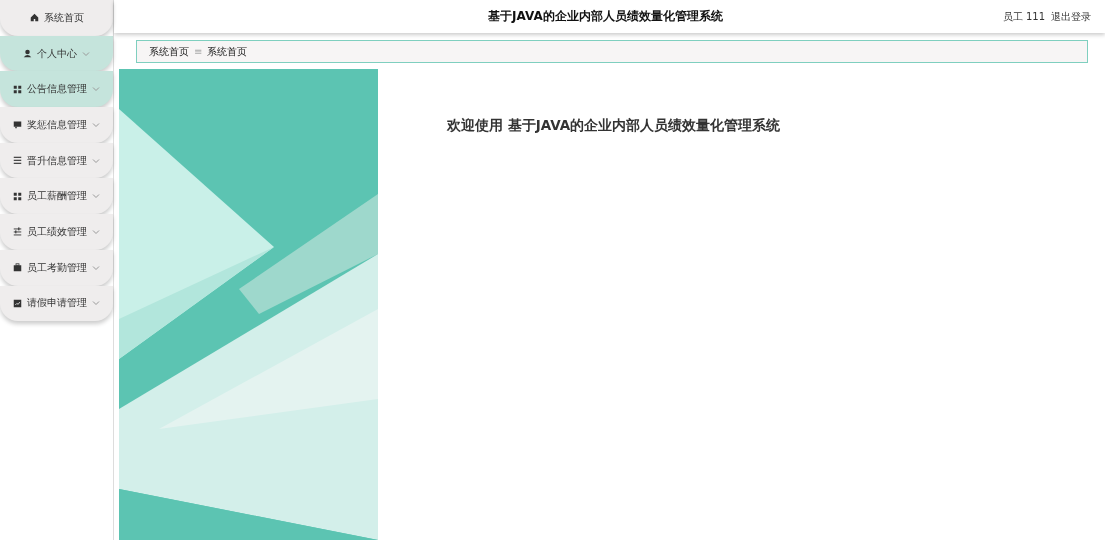  What do you see at coordinates (614, 126) in the screenshot?
I see `welcome-heading: 欢迎使用 基于JAVA的企业内部人员绩效量化管理系统` at bounding box center [614, 126].